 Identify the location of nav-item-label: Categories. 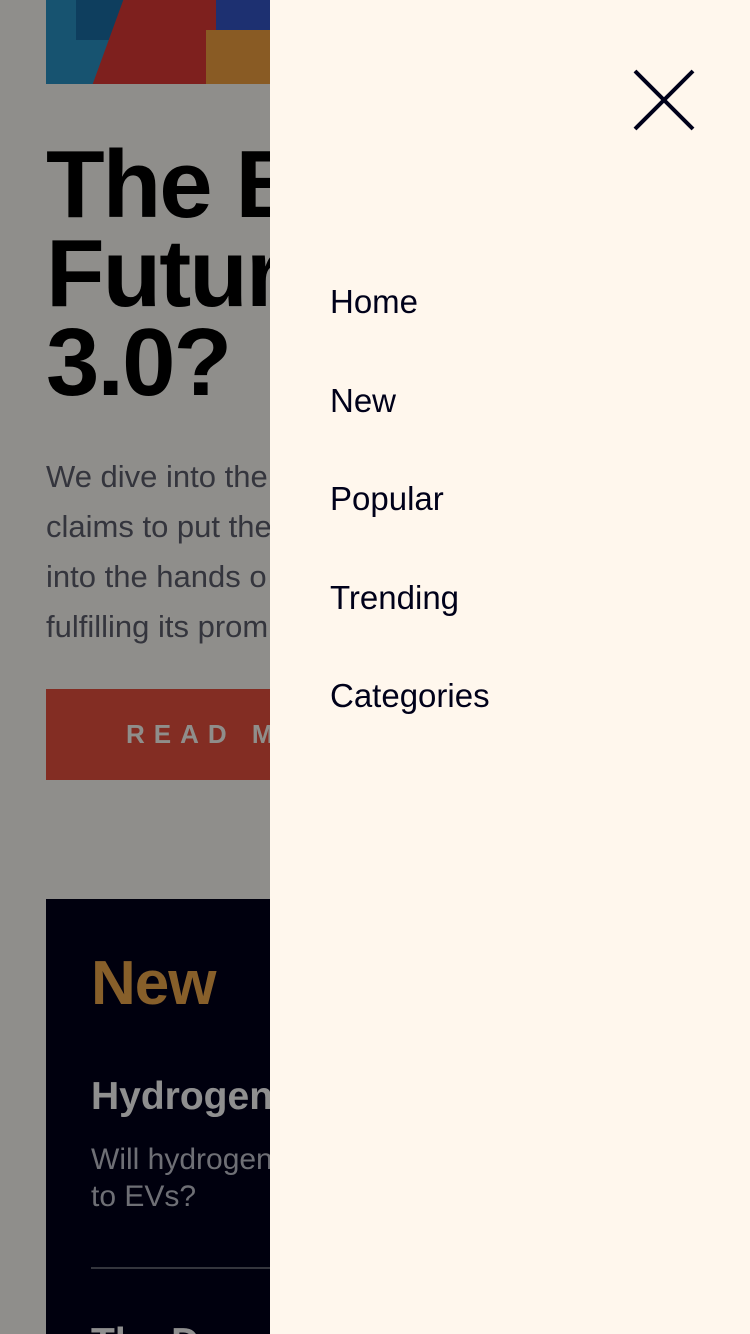
(410, 696).